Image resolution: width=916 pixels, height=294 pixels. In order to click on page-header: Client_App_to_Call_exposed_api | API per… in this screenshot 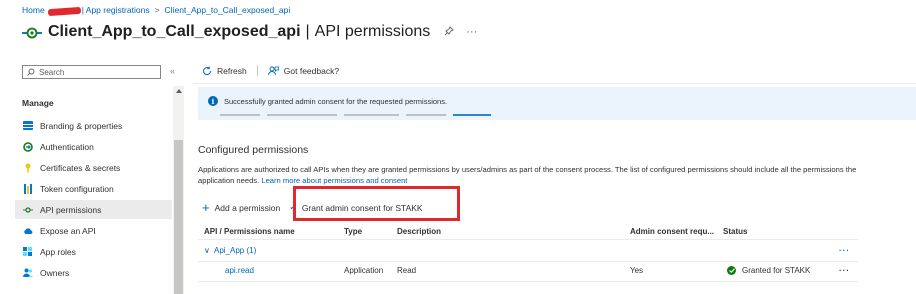, I will do `click(249, 32)`.